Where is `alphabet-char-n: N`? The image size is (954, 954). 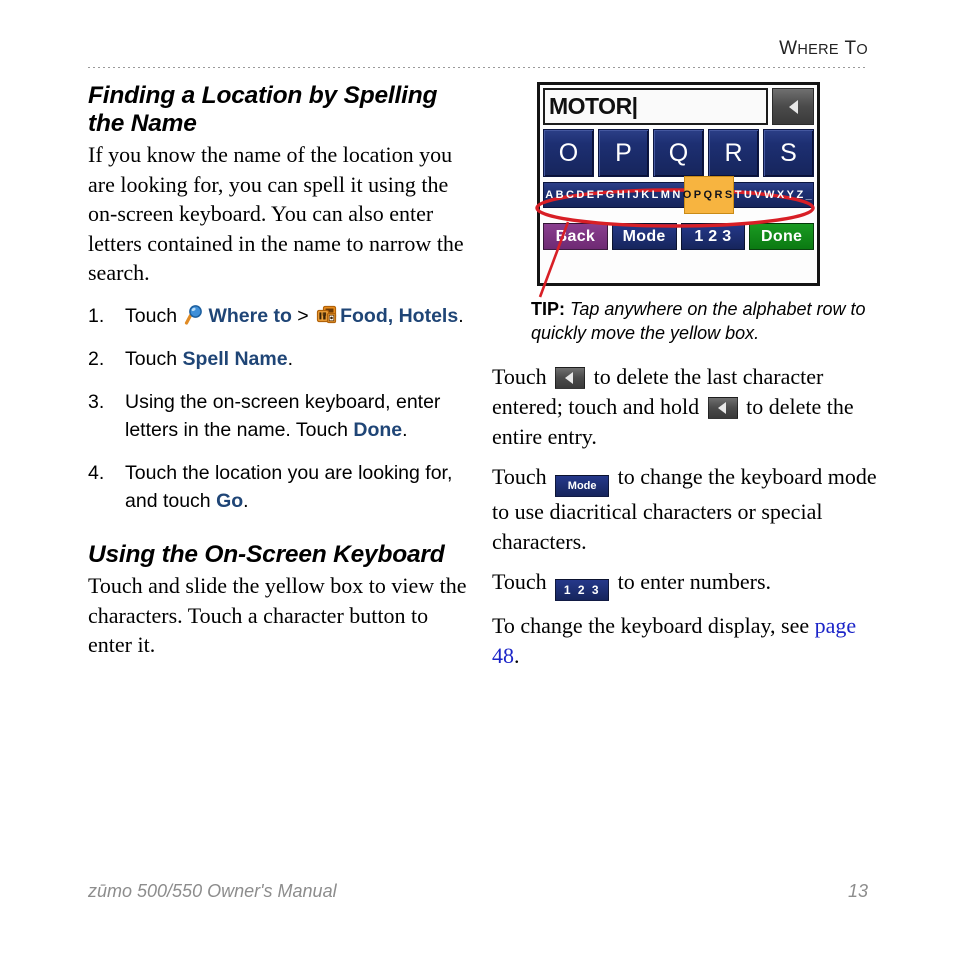
alphabet-char-n: N is located at coordinates (676, 195).